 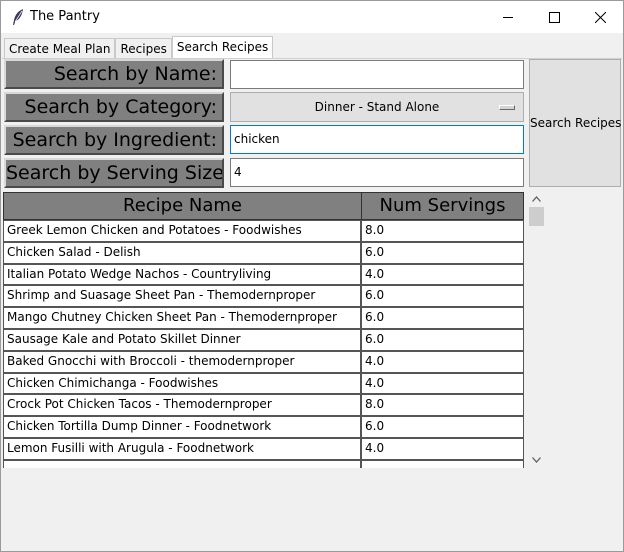 I want to click on maximize-icon, so click(x=554, y=17).